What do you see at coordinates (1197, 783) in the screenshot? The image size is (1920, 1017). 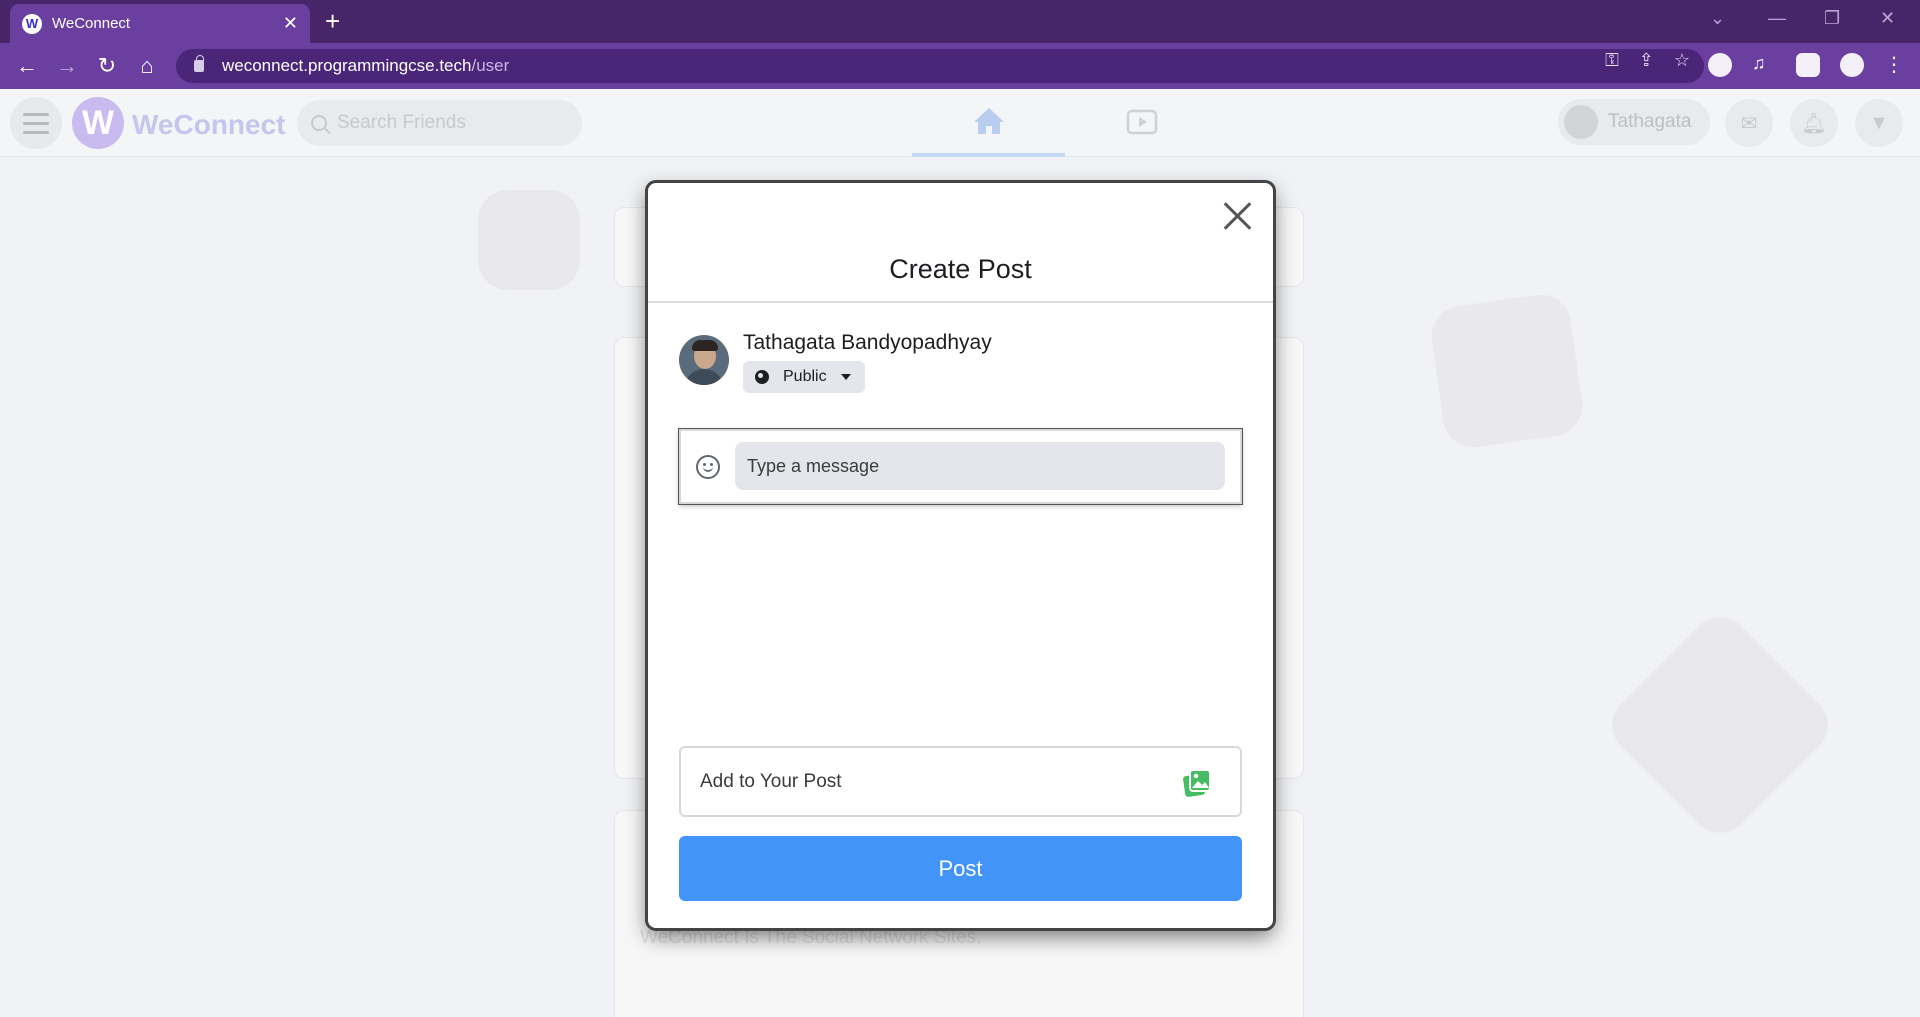 I see `photo-icon` at bounding box center [1197, 783].